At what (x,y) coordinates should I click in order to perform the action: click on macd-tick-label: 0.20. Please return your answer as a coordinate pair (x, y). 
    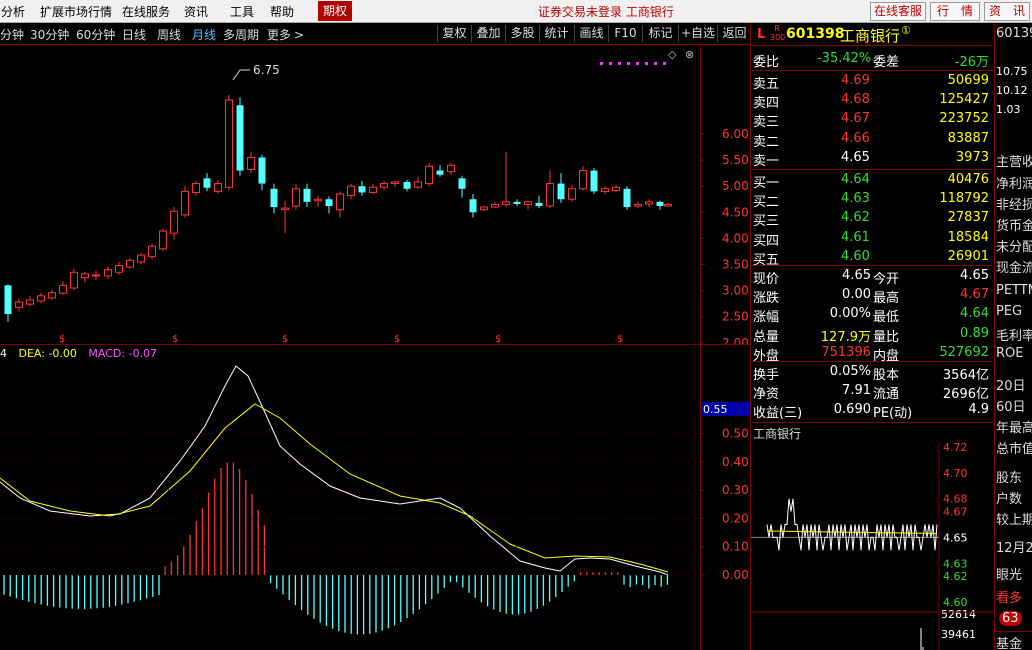
    Looking at the image, I should click on (735, 518).